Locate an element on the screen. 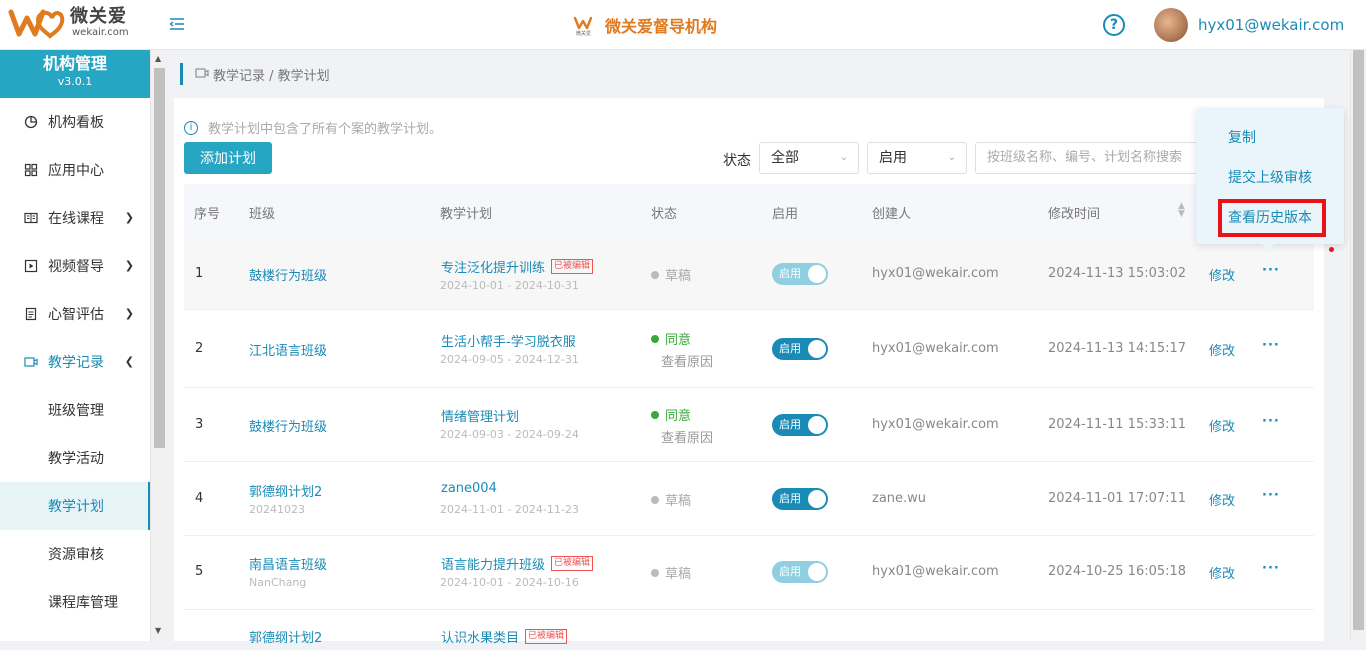 This screenshot has height=650, width=1366. plan-link: 语言能力提升班级 is located at coordinates (493, 563).